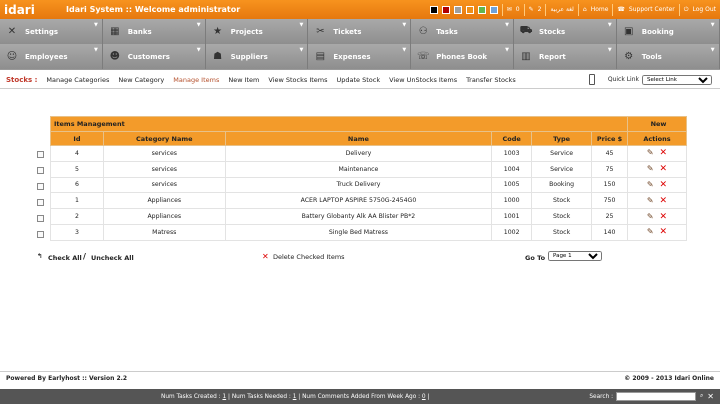  What do you see at coordinates (512, 153) in the screenshot?
I see `cell-code: 1003` at bounding box center [512, 153].